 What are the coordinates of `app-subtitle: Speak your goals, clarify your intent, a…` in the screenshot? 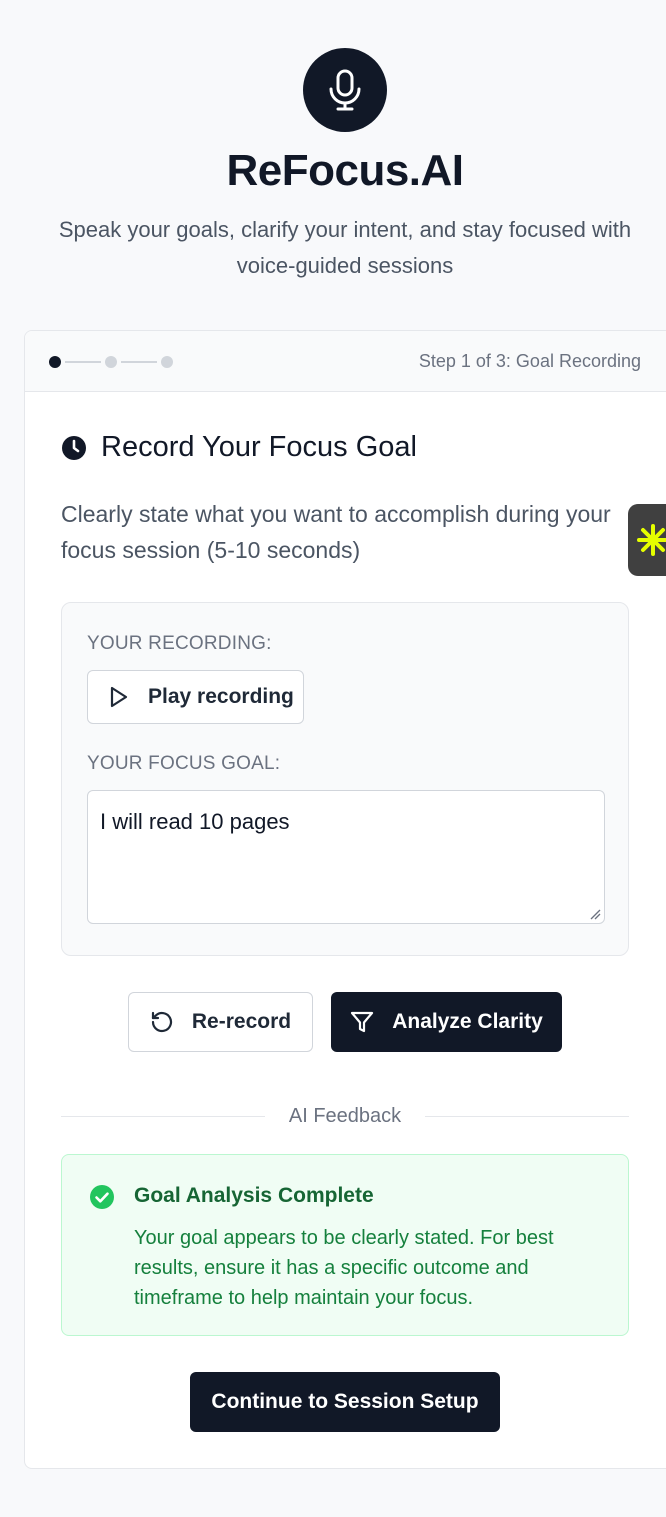 It's located at (345, 247).